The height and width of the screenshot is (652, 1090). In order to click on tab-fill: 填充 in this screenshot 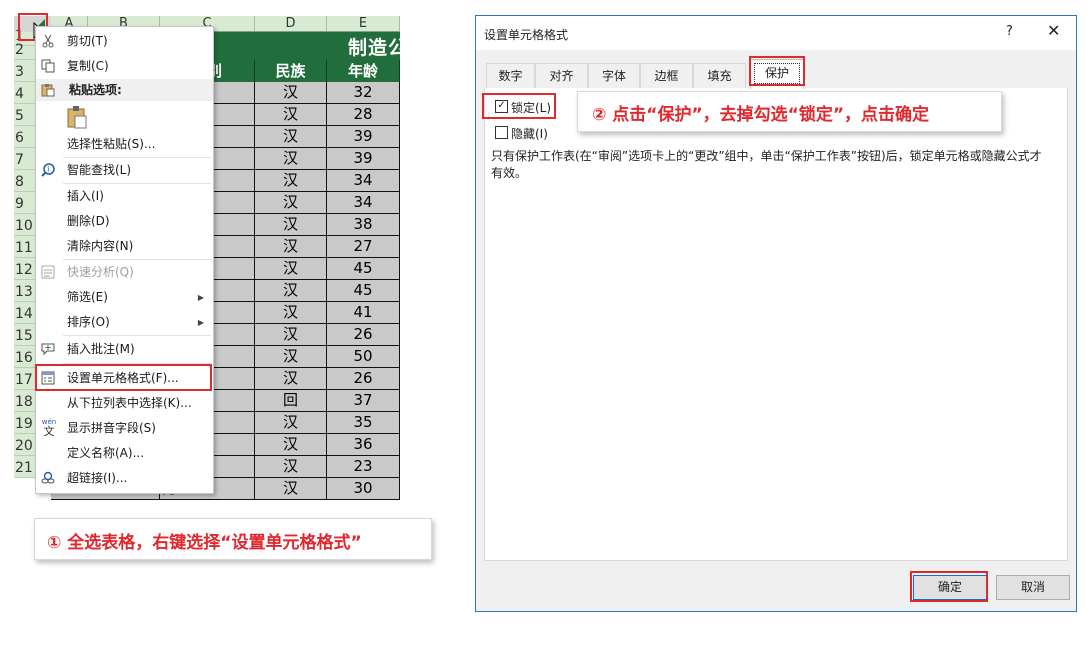, I will do `click(719, 75)`.